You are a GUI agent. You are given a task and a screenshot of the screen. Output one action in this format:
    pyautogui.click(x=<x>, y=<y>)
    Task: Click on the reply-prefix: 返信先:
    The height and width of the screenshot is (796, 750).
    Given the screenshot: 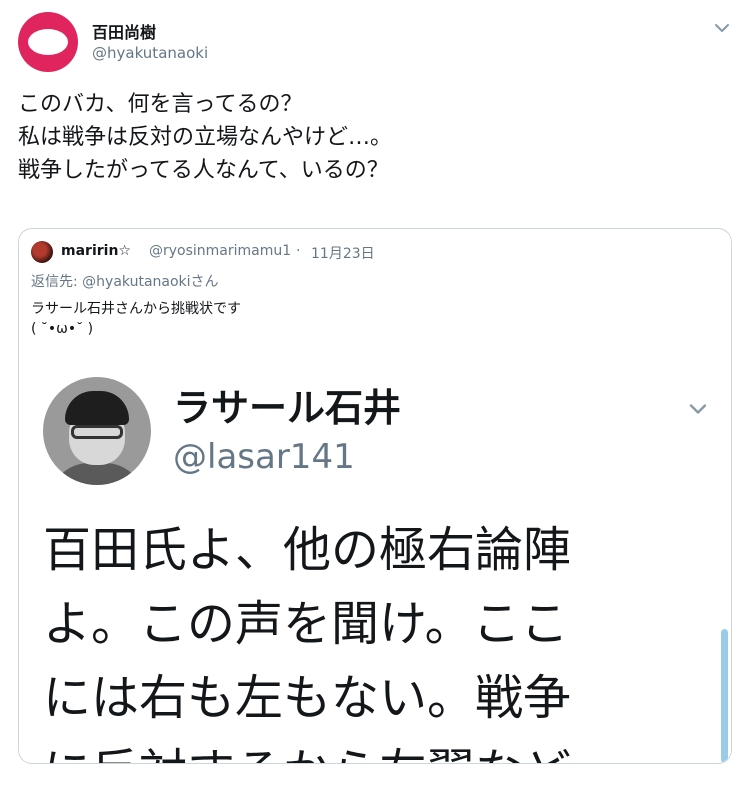 What is the action you would take?
    pyautogui.click(x=57, y=282)
    